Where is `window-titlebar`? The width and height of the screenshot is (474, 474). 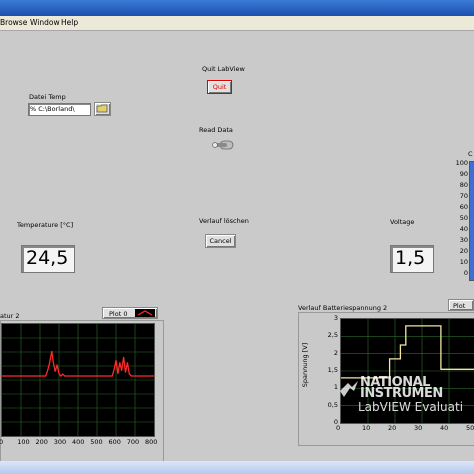 window-titlebar is located at coordinates (237, 8).